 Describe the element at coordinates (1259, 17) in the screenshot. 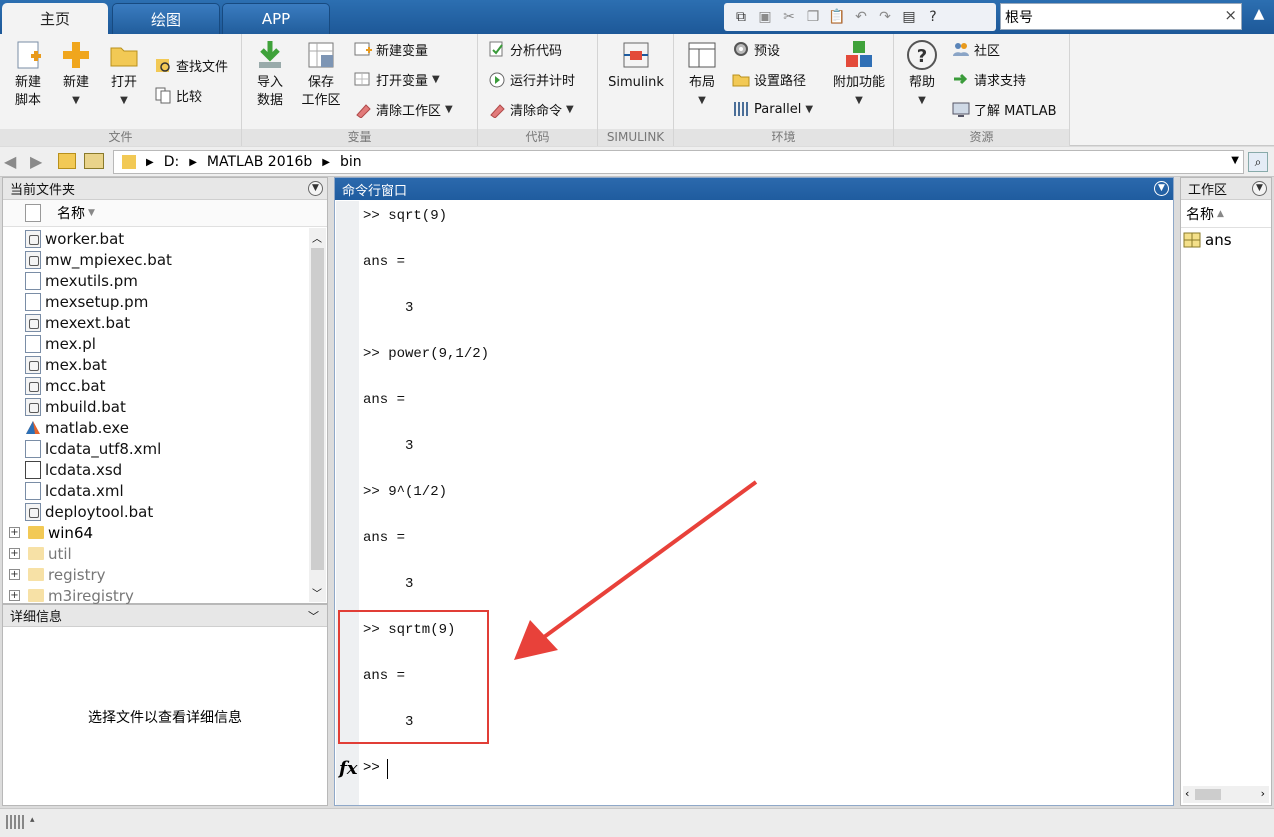

I see `collapse-toolstrip-icon: ▲` at that location.